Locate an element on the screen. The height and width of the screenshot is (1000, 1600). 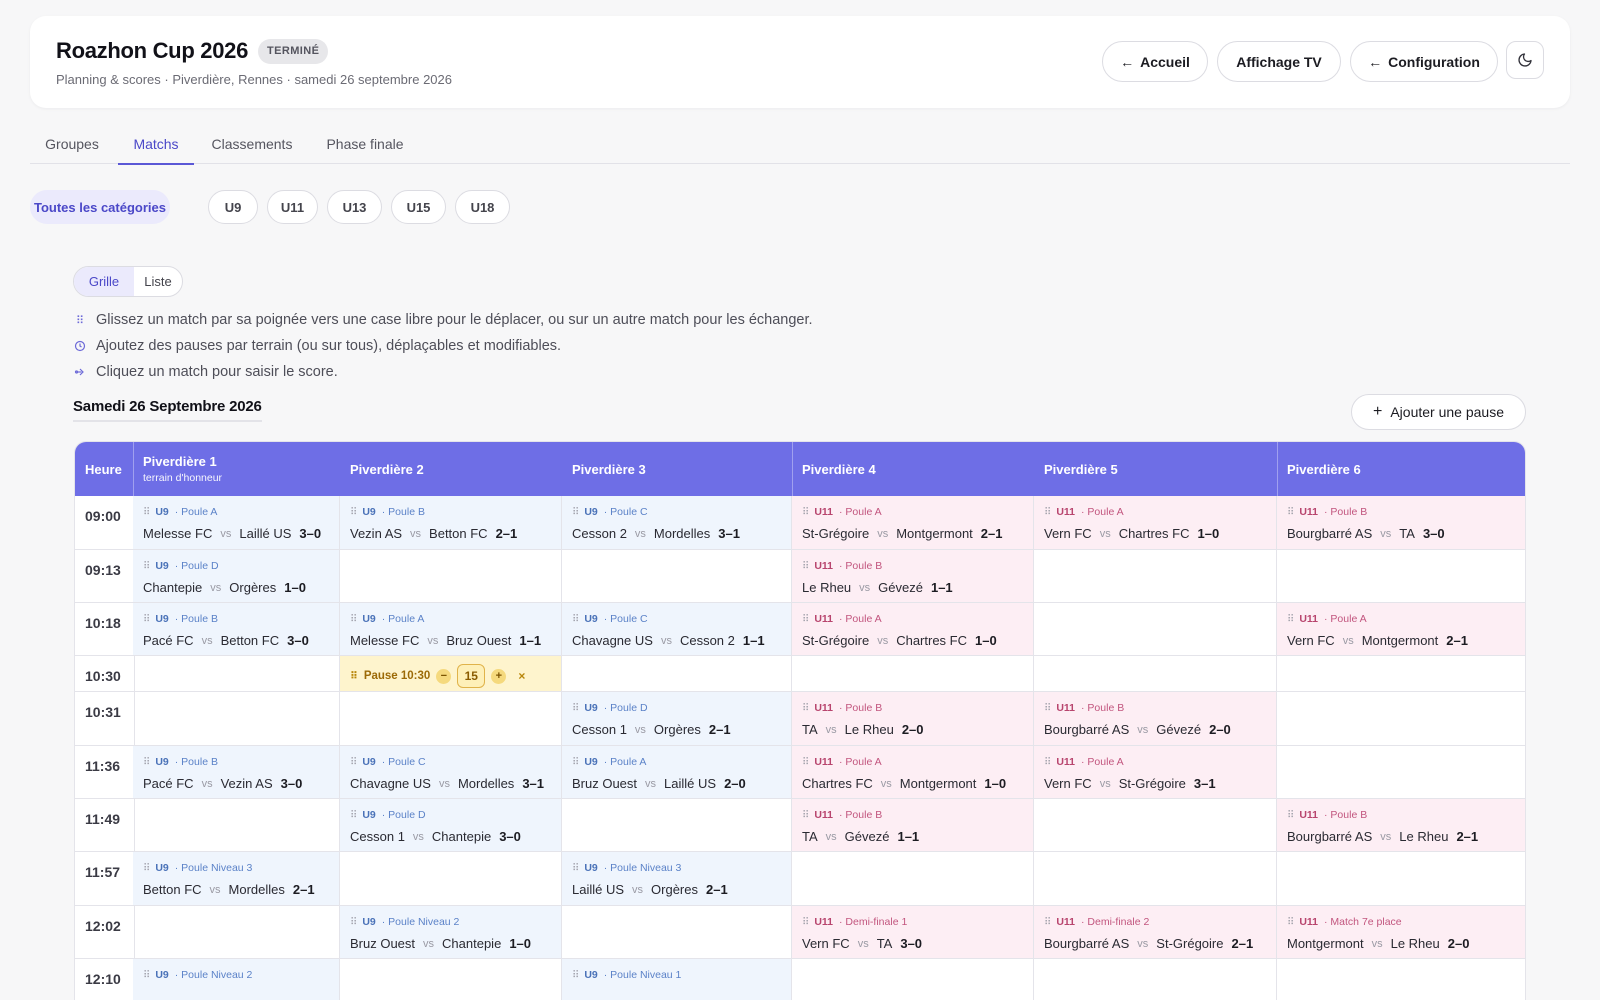
match-card: ⠿ U9 · Poule D Chantepie vs Orgères 1–0 is located at coordinates (236, 576).